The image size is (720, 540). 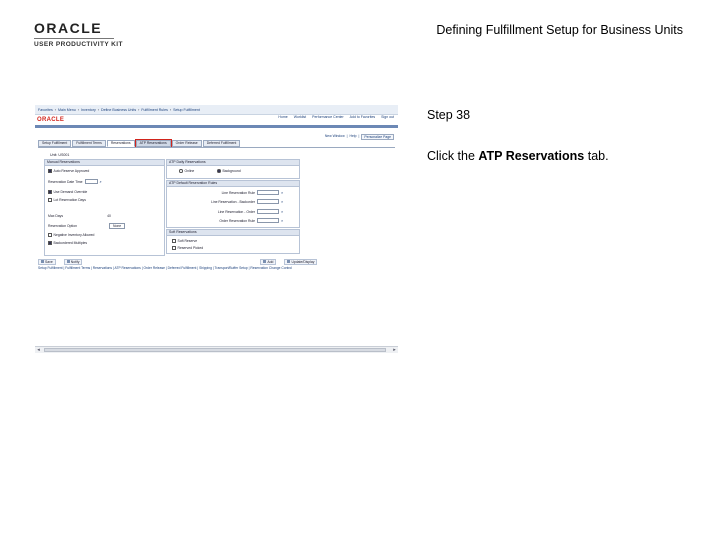 What do you see at coordinates (154, 110) in the screenshot?
I see `nav-item: Fulfillment Rules` at bounding box center [154, 110].